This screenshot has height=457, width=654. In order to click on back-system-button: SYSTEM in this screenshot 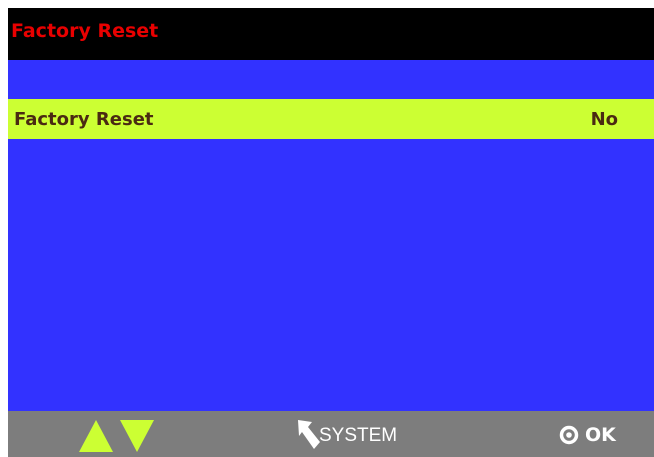, I will do `click(365, 434)`.